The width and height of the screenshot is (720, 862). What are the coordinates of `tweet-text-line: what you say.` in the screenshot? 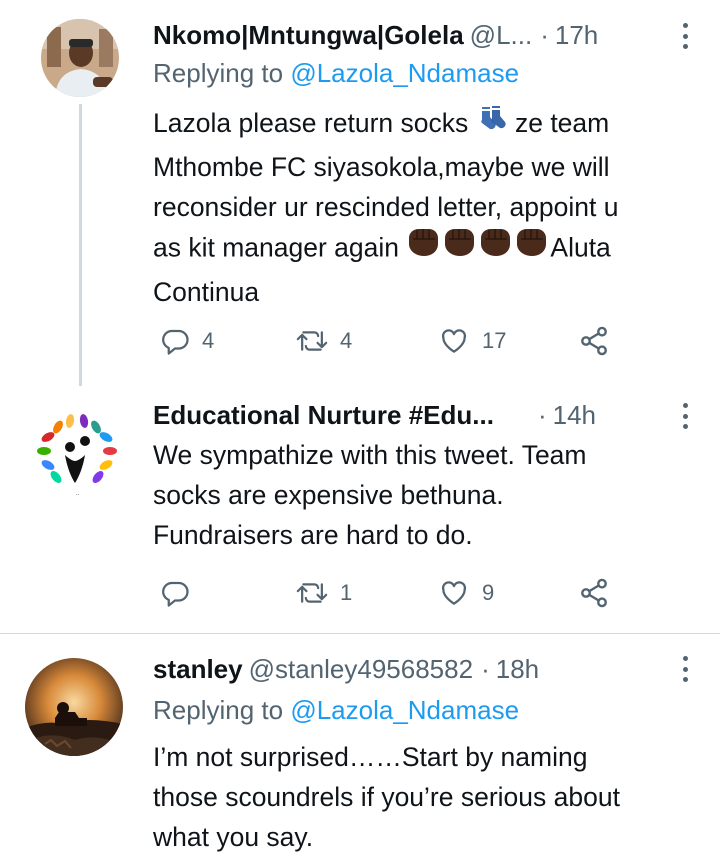 It's located at (233, 837).